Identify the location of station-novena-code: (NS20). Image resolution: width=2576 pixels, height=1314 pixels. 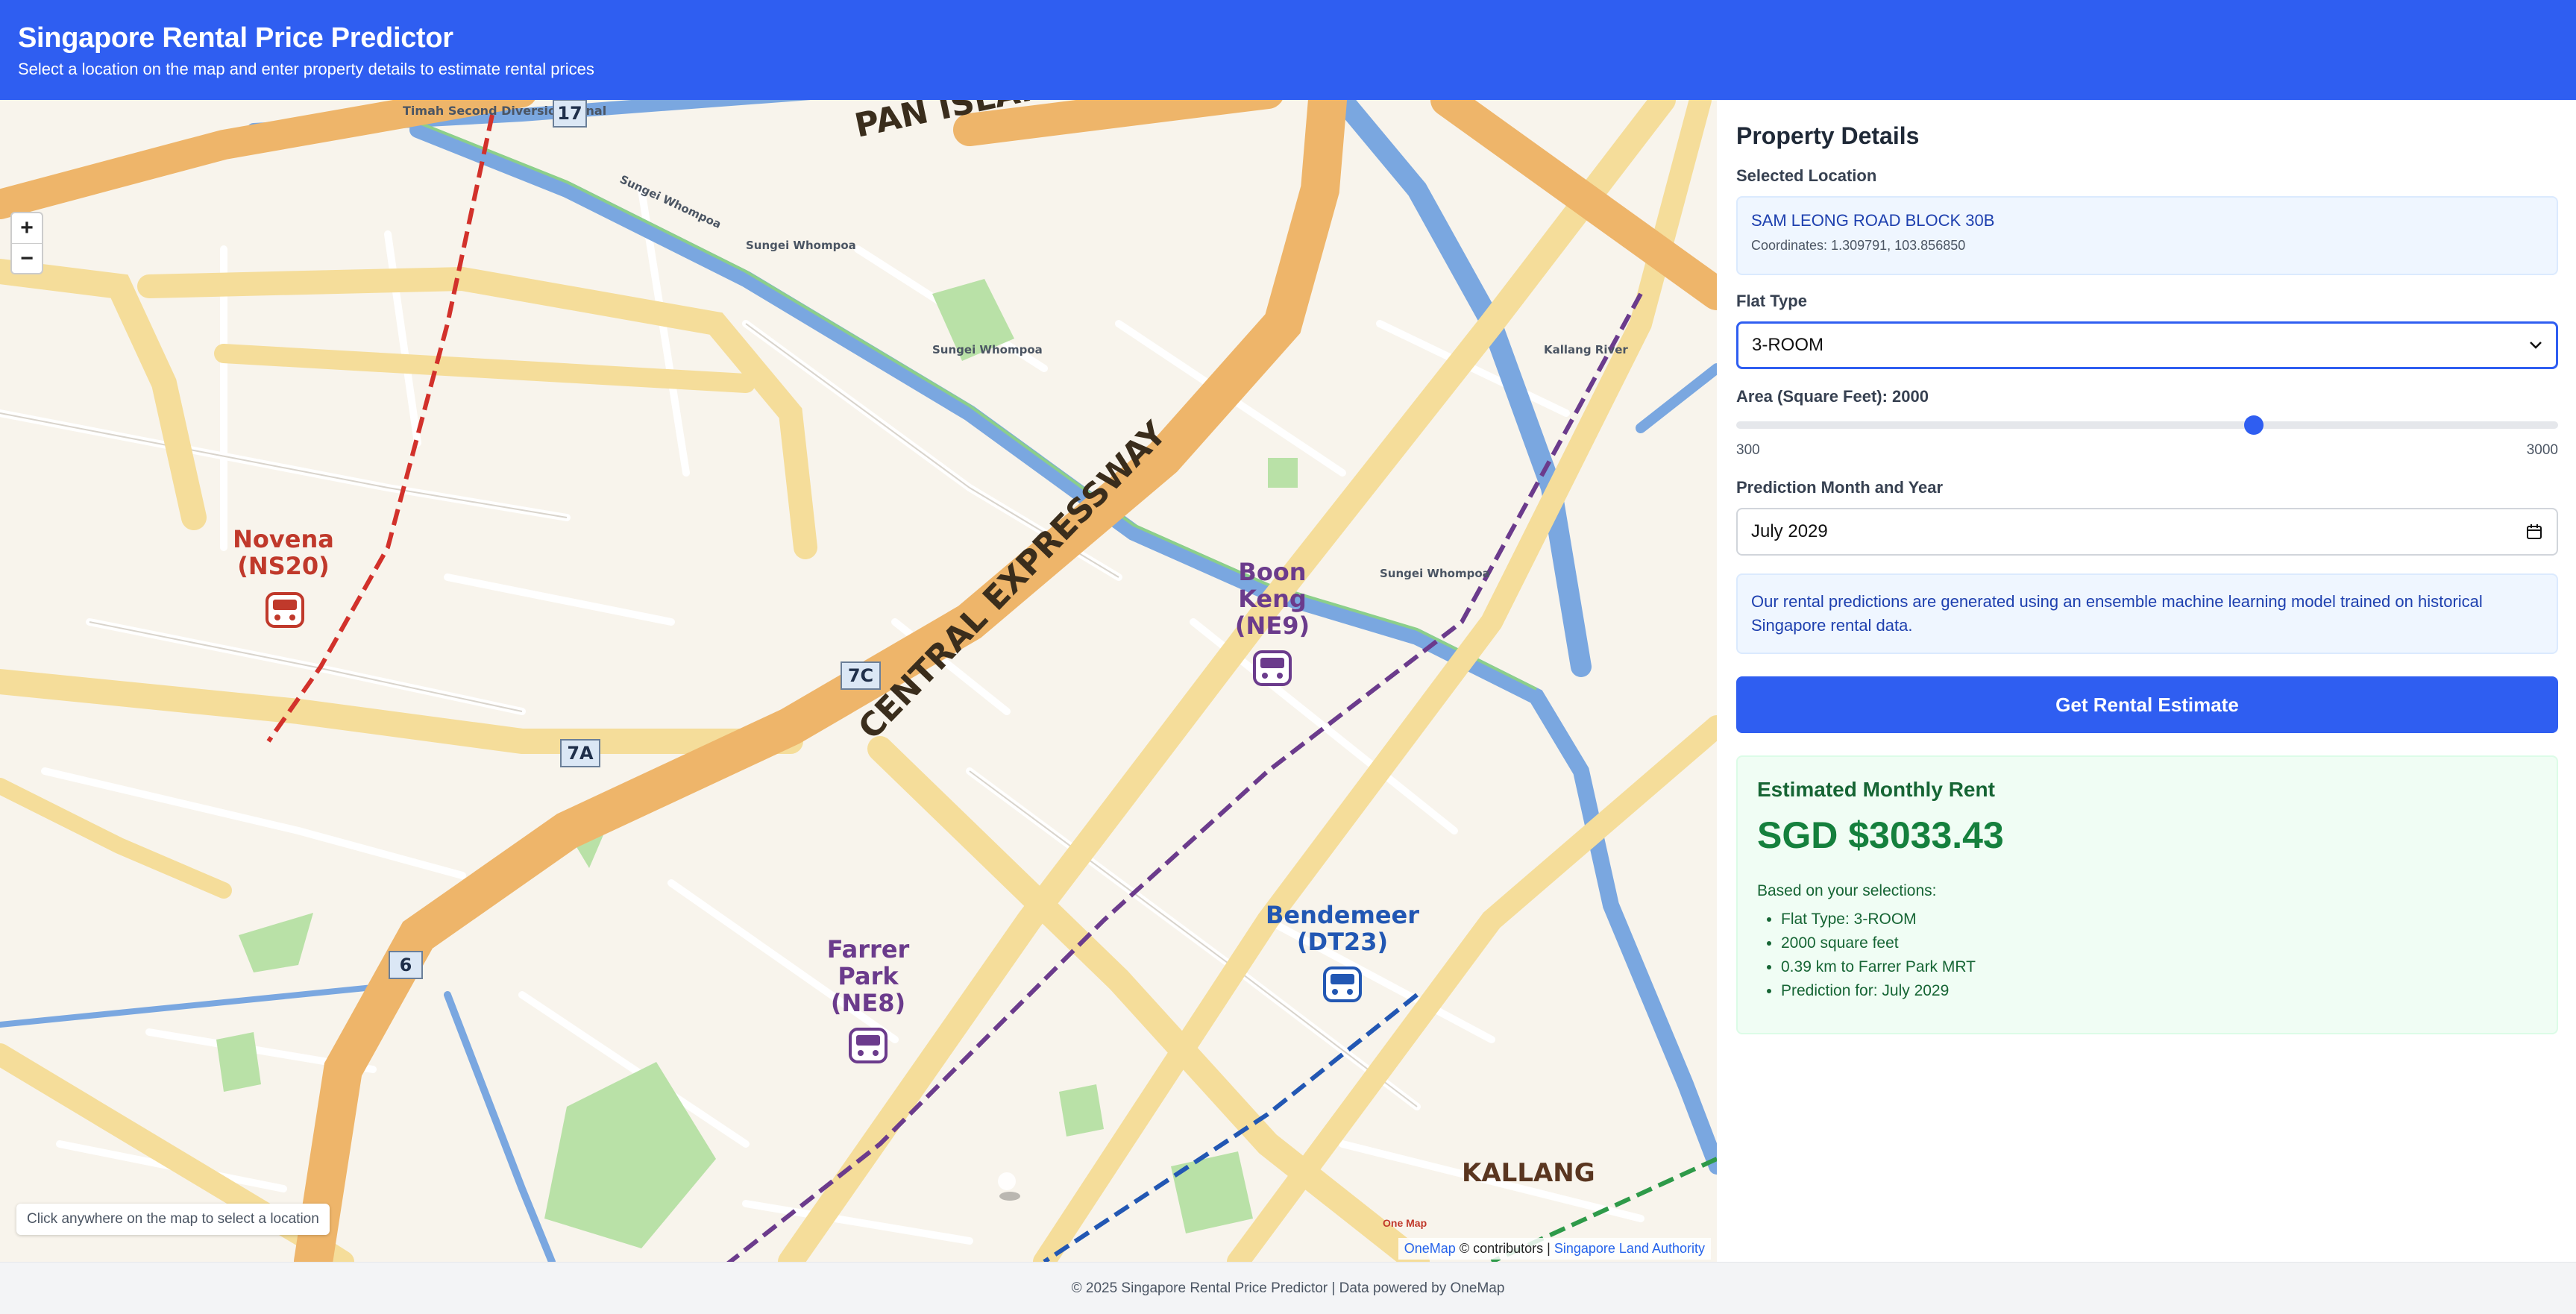
(284, 566).